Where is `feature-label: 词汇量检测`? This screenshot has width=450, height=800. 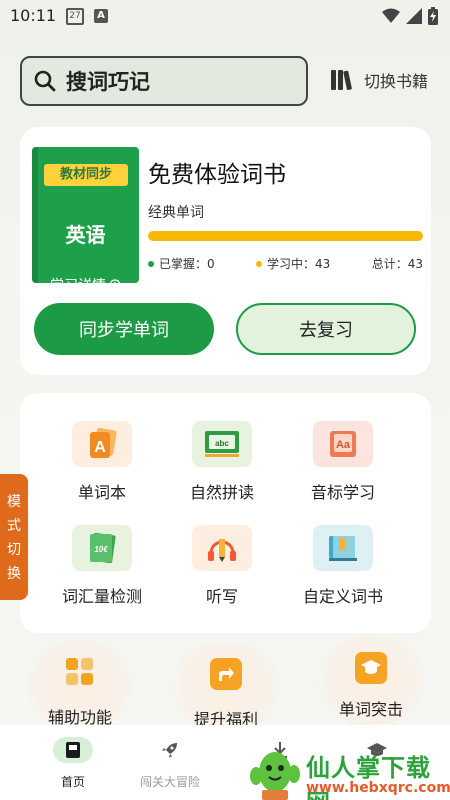 feature-label: 词汇量检测 is located at coordinates (101, 596).